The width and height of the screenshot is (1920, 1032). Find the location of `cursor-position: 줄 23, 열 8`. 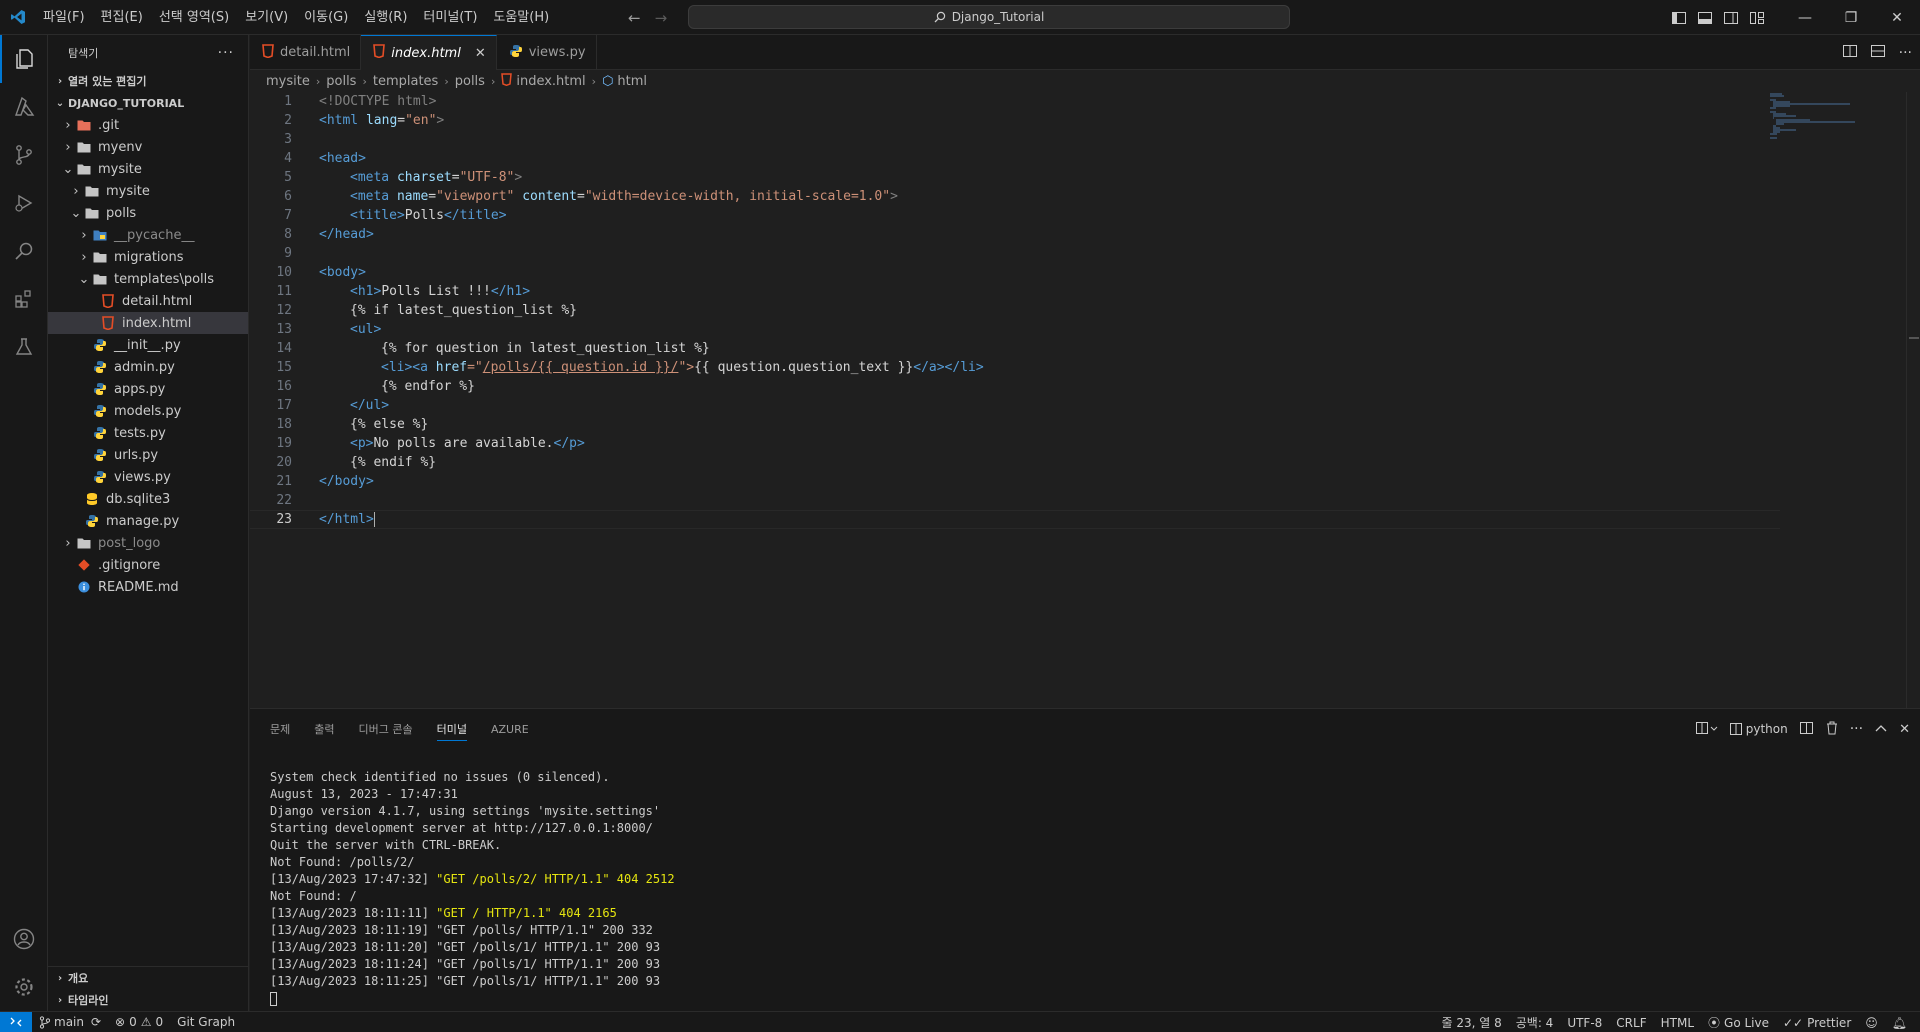

cursor-position: 줄 23, 열 8 is located at coordinates (1471, 1022).